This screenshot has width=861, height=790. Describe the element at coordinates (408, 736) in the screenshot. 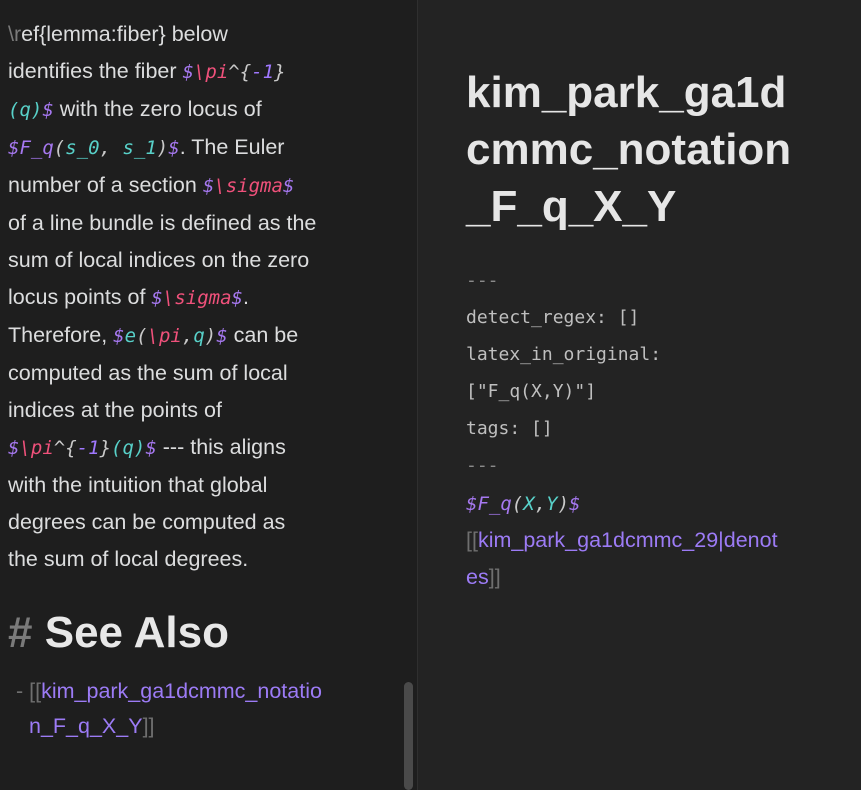

I see `scrollbar-thumb` at that location.